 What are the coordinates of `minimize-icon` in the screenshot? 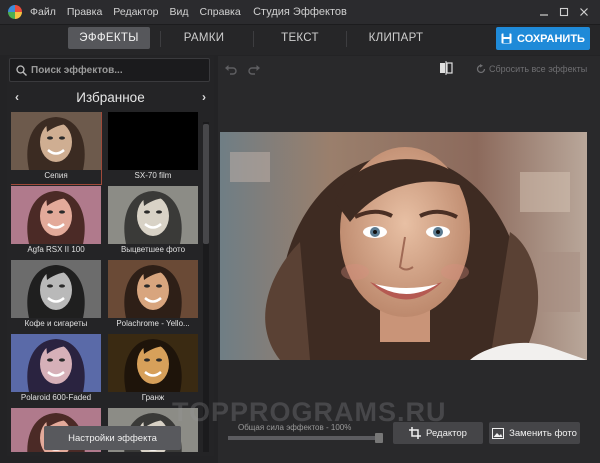 It's located at (544, 12).